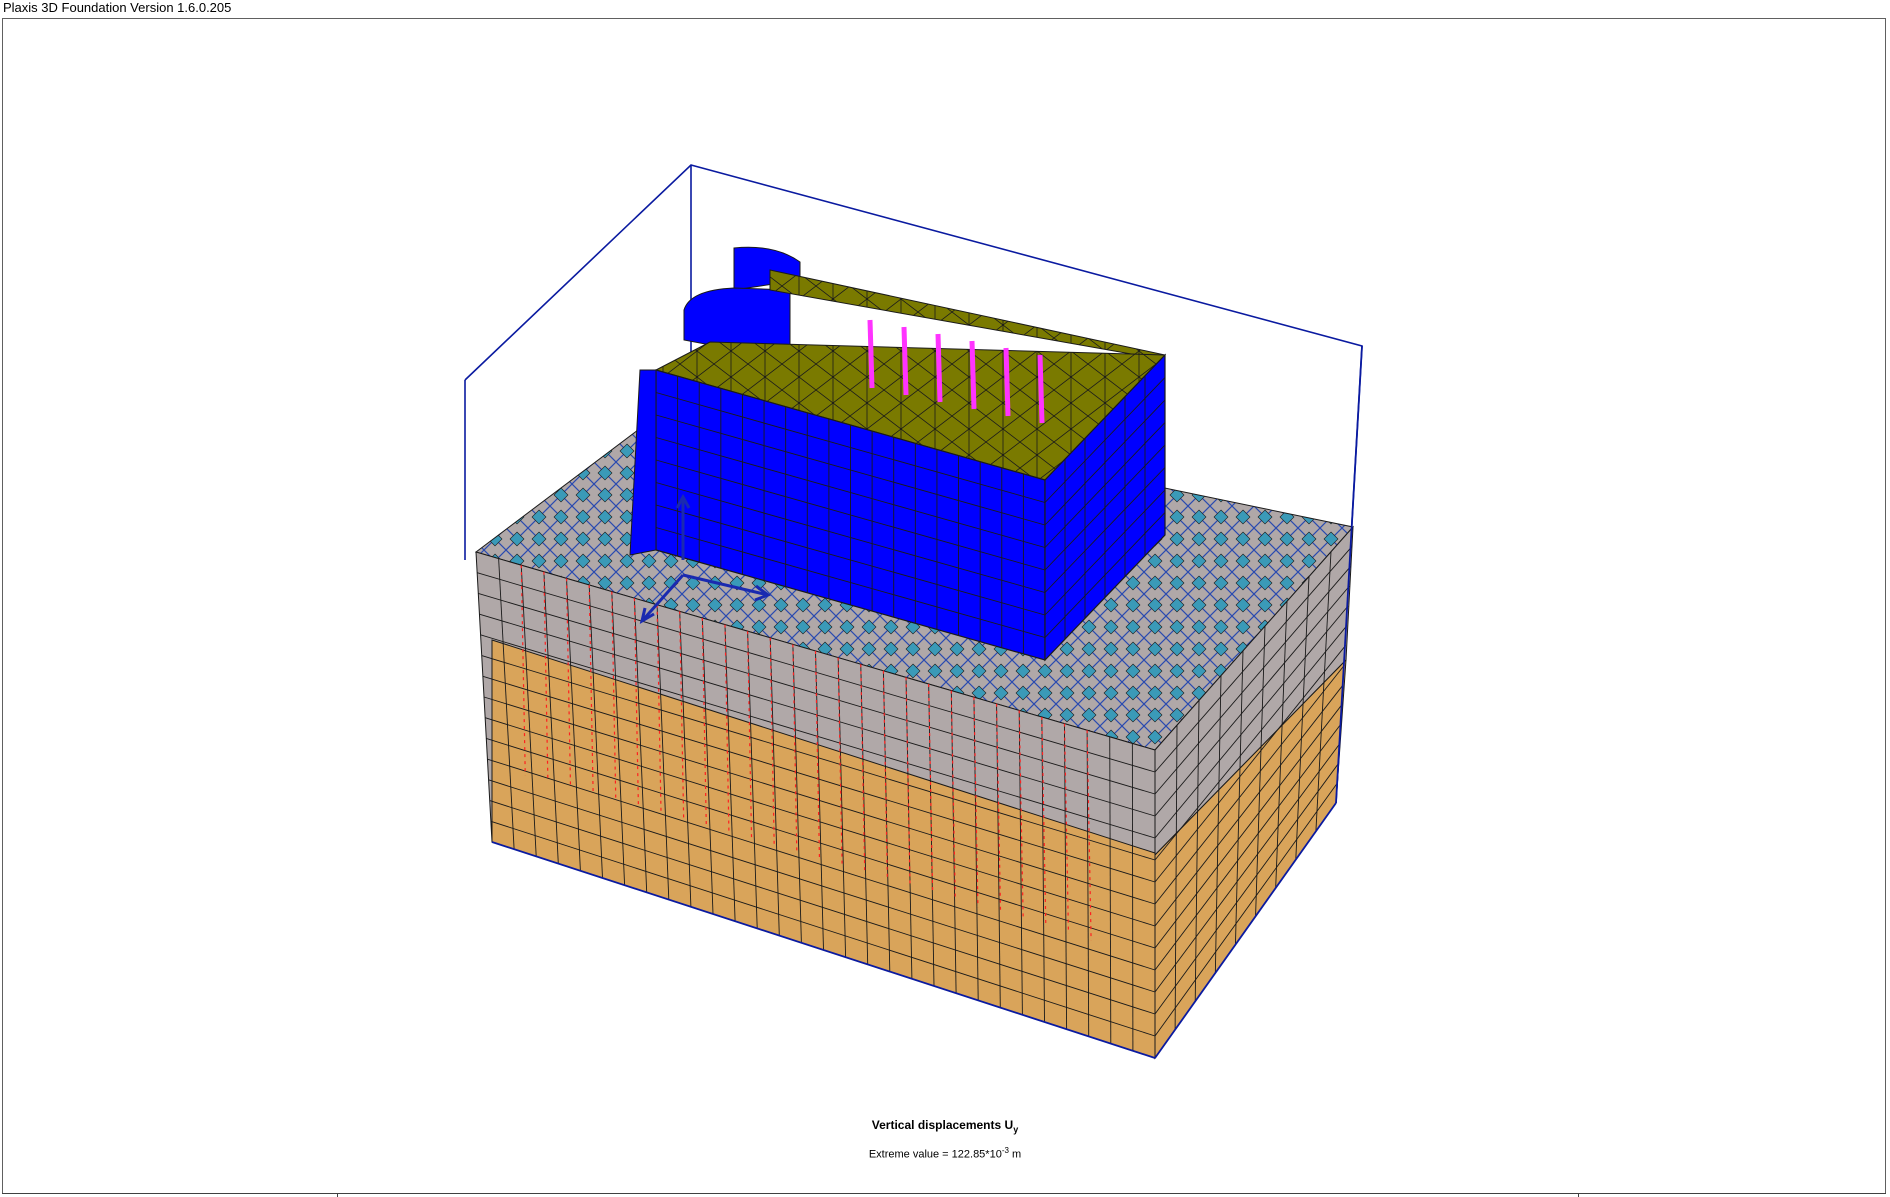 Image resolution: width=1890 pixels, height=1197 pixels. I want to click on extreme-exponent: -3, so click(1005, 1150).